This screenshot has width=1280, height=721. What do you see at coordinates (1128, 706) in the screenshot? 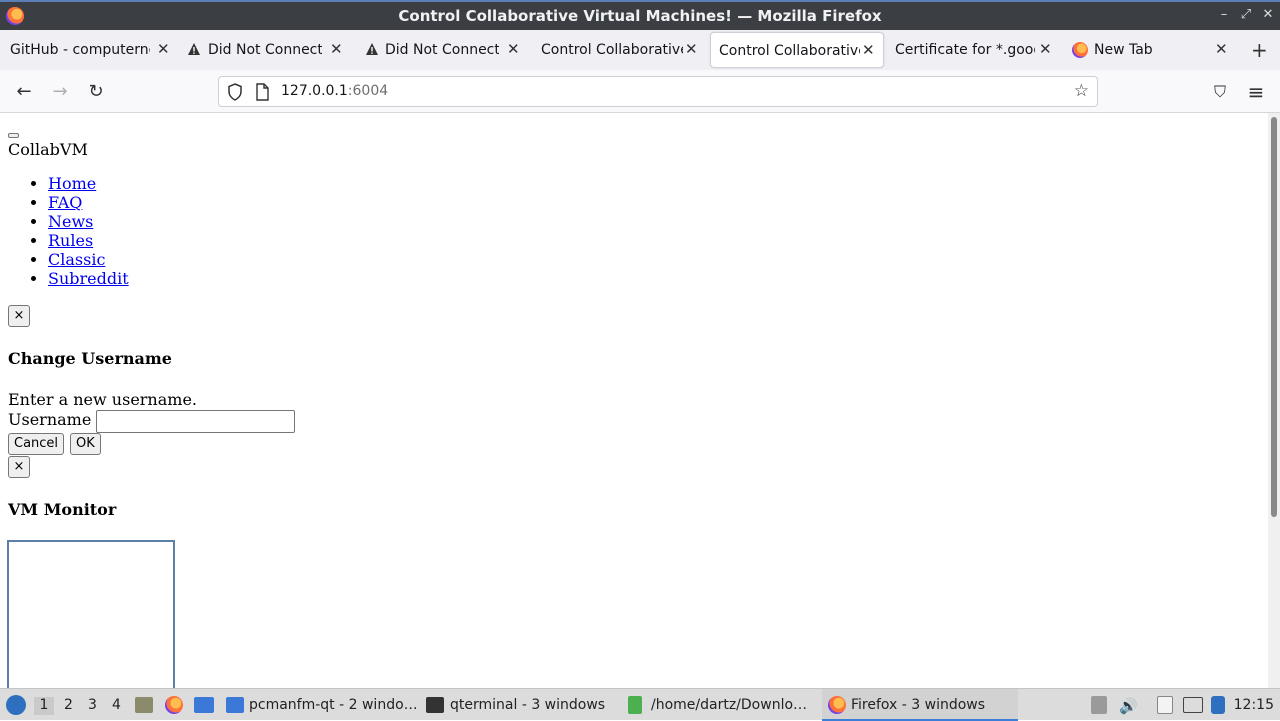
I see `volume-icon: 🔊` at bounding box center [1128, 706].